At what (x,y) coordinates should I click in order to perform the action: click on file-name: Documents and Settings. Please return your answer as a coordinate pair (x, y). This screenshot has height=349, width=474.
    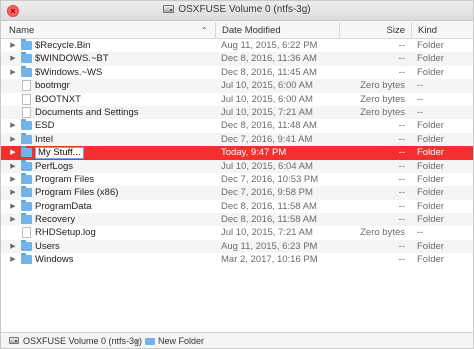
    Looking at the image, I should click on (87, 112).